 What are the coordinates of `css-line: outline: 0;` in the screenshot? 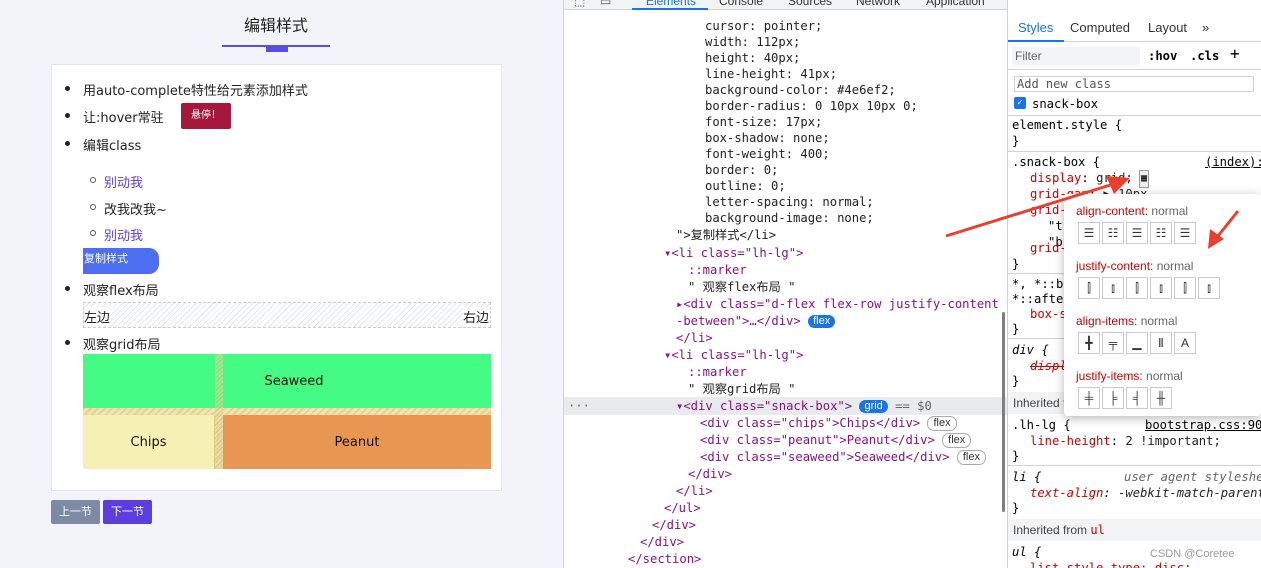 It's located at (745, 186).